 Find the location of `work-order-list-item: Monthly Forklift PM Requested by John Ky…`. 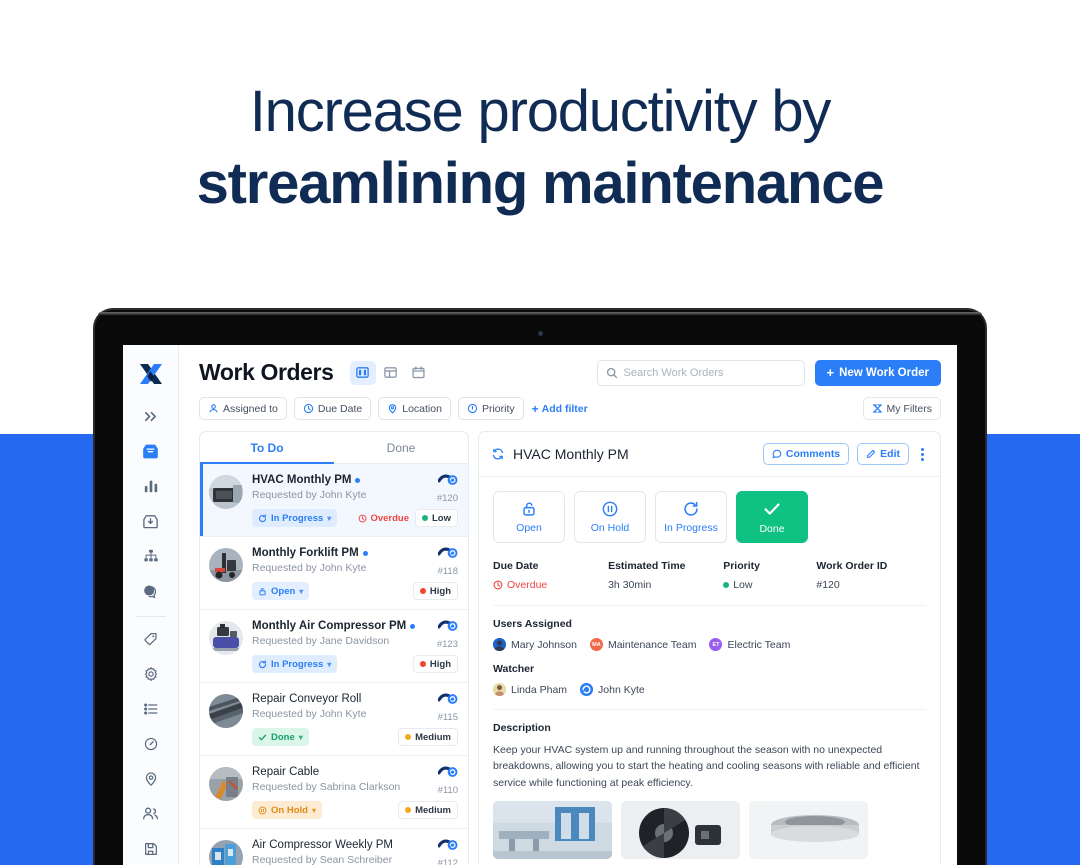

work-order-list-item: Monthly Forklift PM Requested by John Ky… is located at coordinates (334, 573).